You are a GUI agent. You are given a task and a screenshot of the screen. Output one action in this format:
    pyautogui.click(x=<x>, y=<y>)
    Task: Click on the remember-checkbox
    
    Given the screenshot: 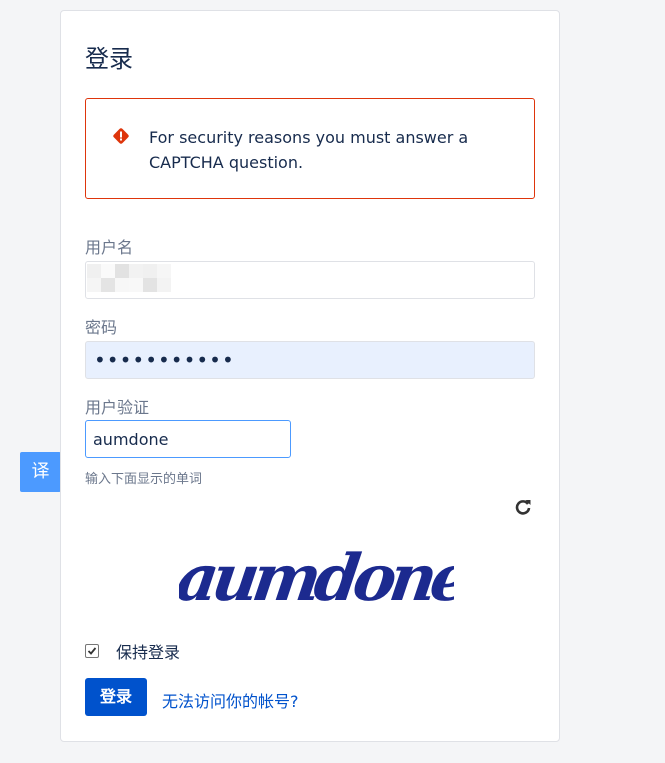 What is the action you would take?
    pyautogui.click(x=92, y=651)
    